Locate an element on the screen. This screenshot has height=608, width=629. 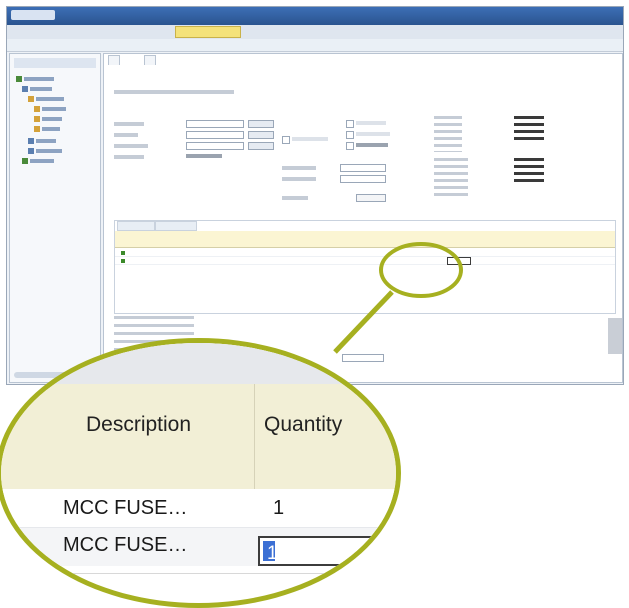
table-row: MCC FUSE… 1 is located at coordinates (198, 508).